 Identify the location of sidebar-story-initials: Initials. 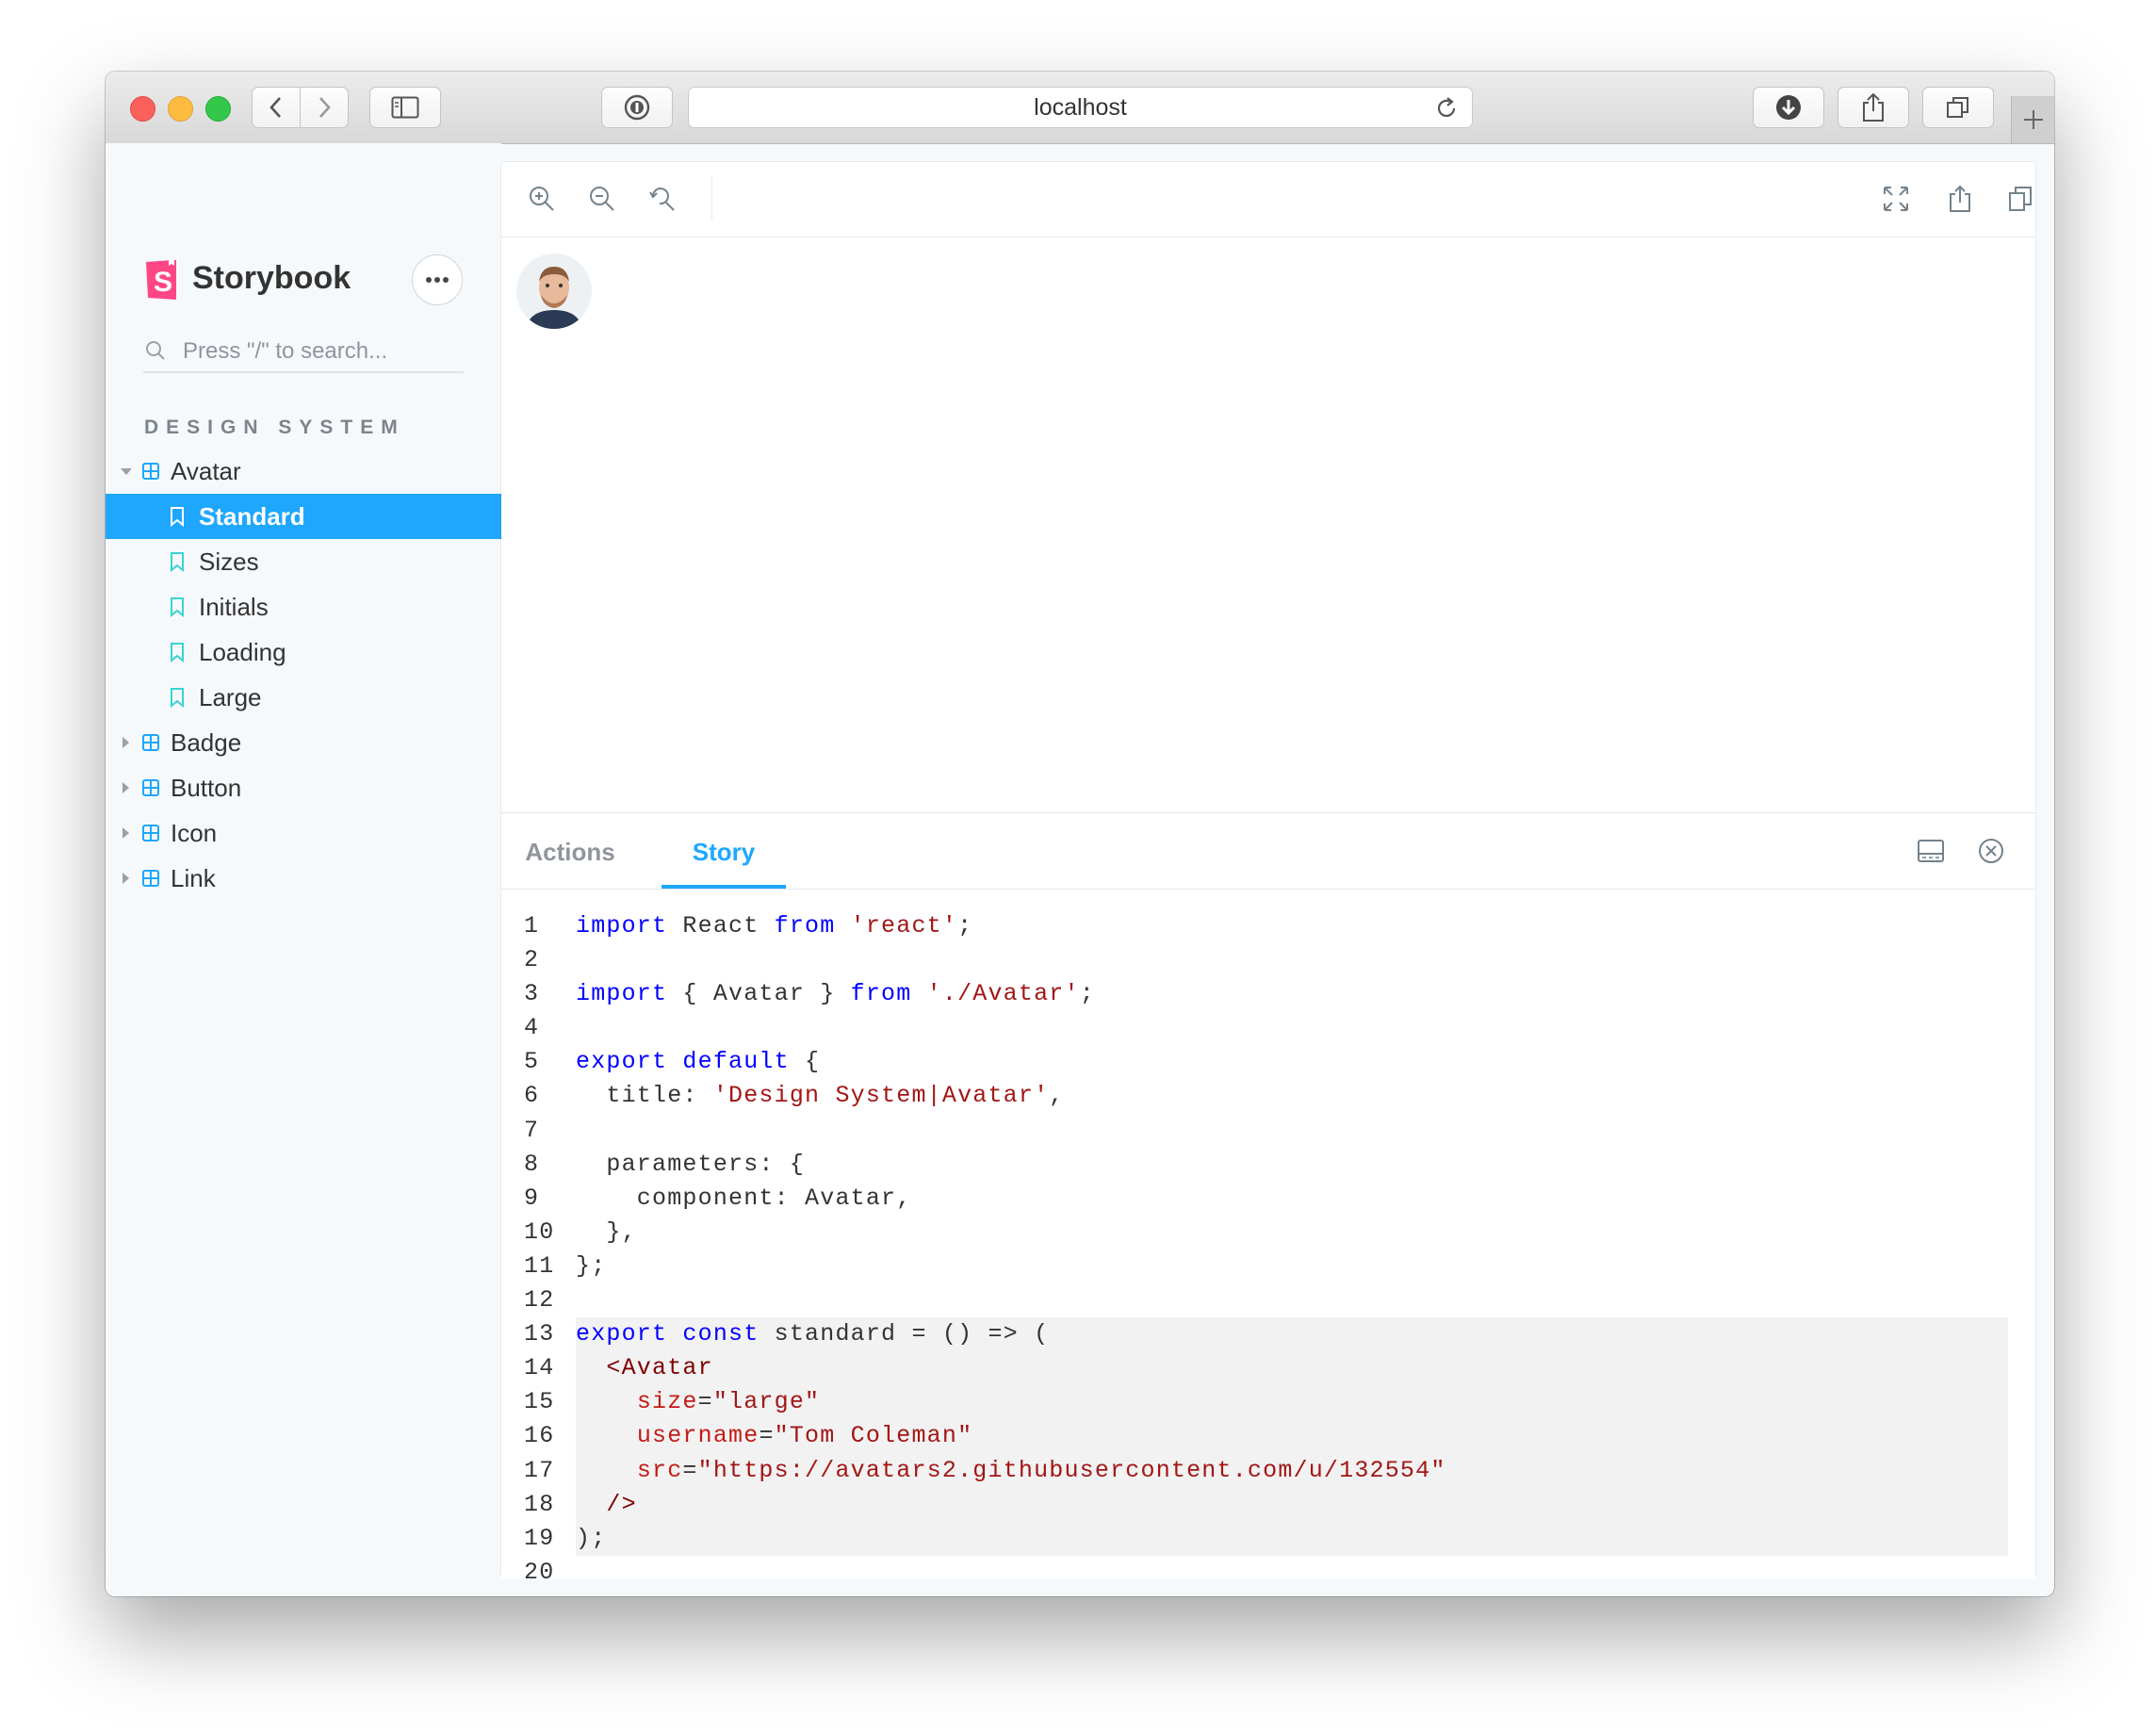
(304, 606).